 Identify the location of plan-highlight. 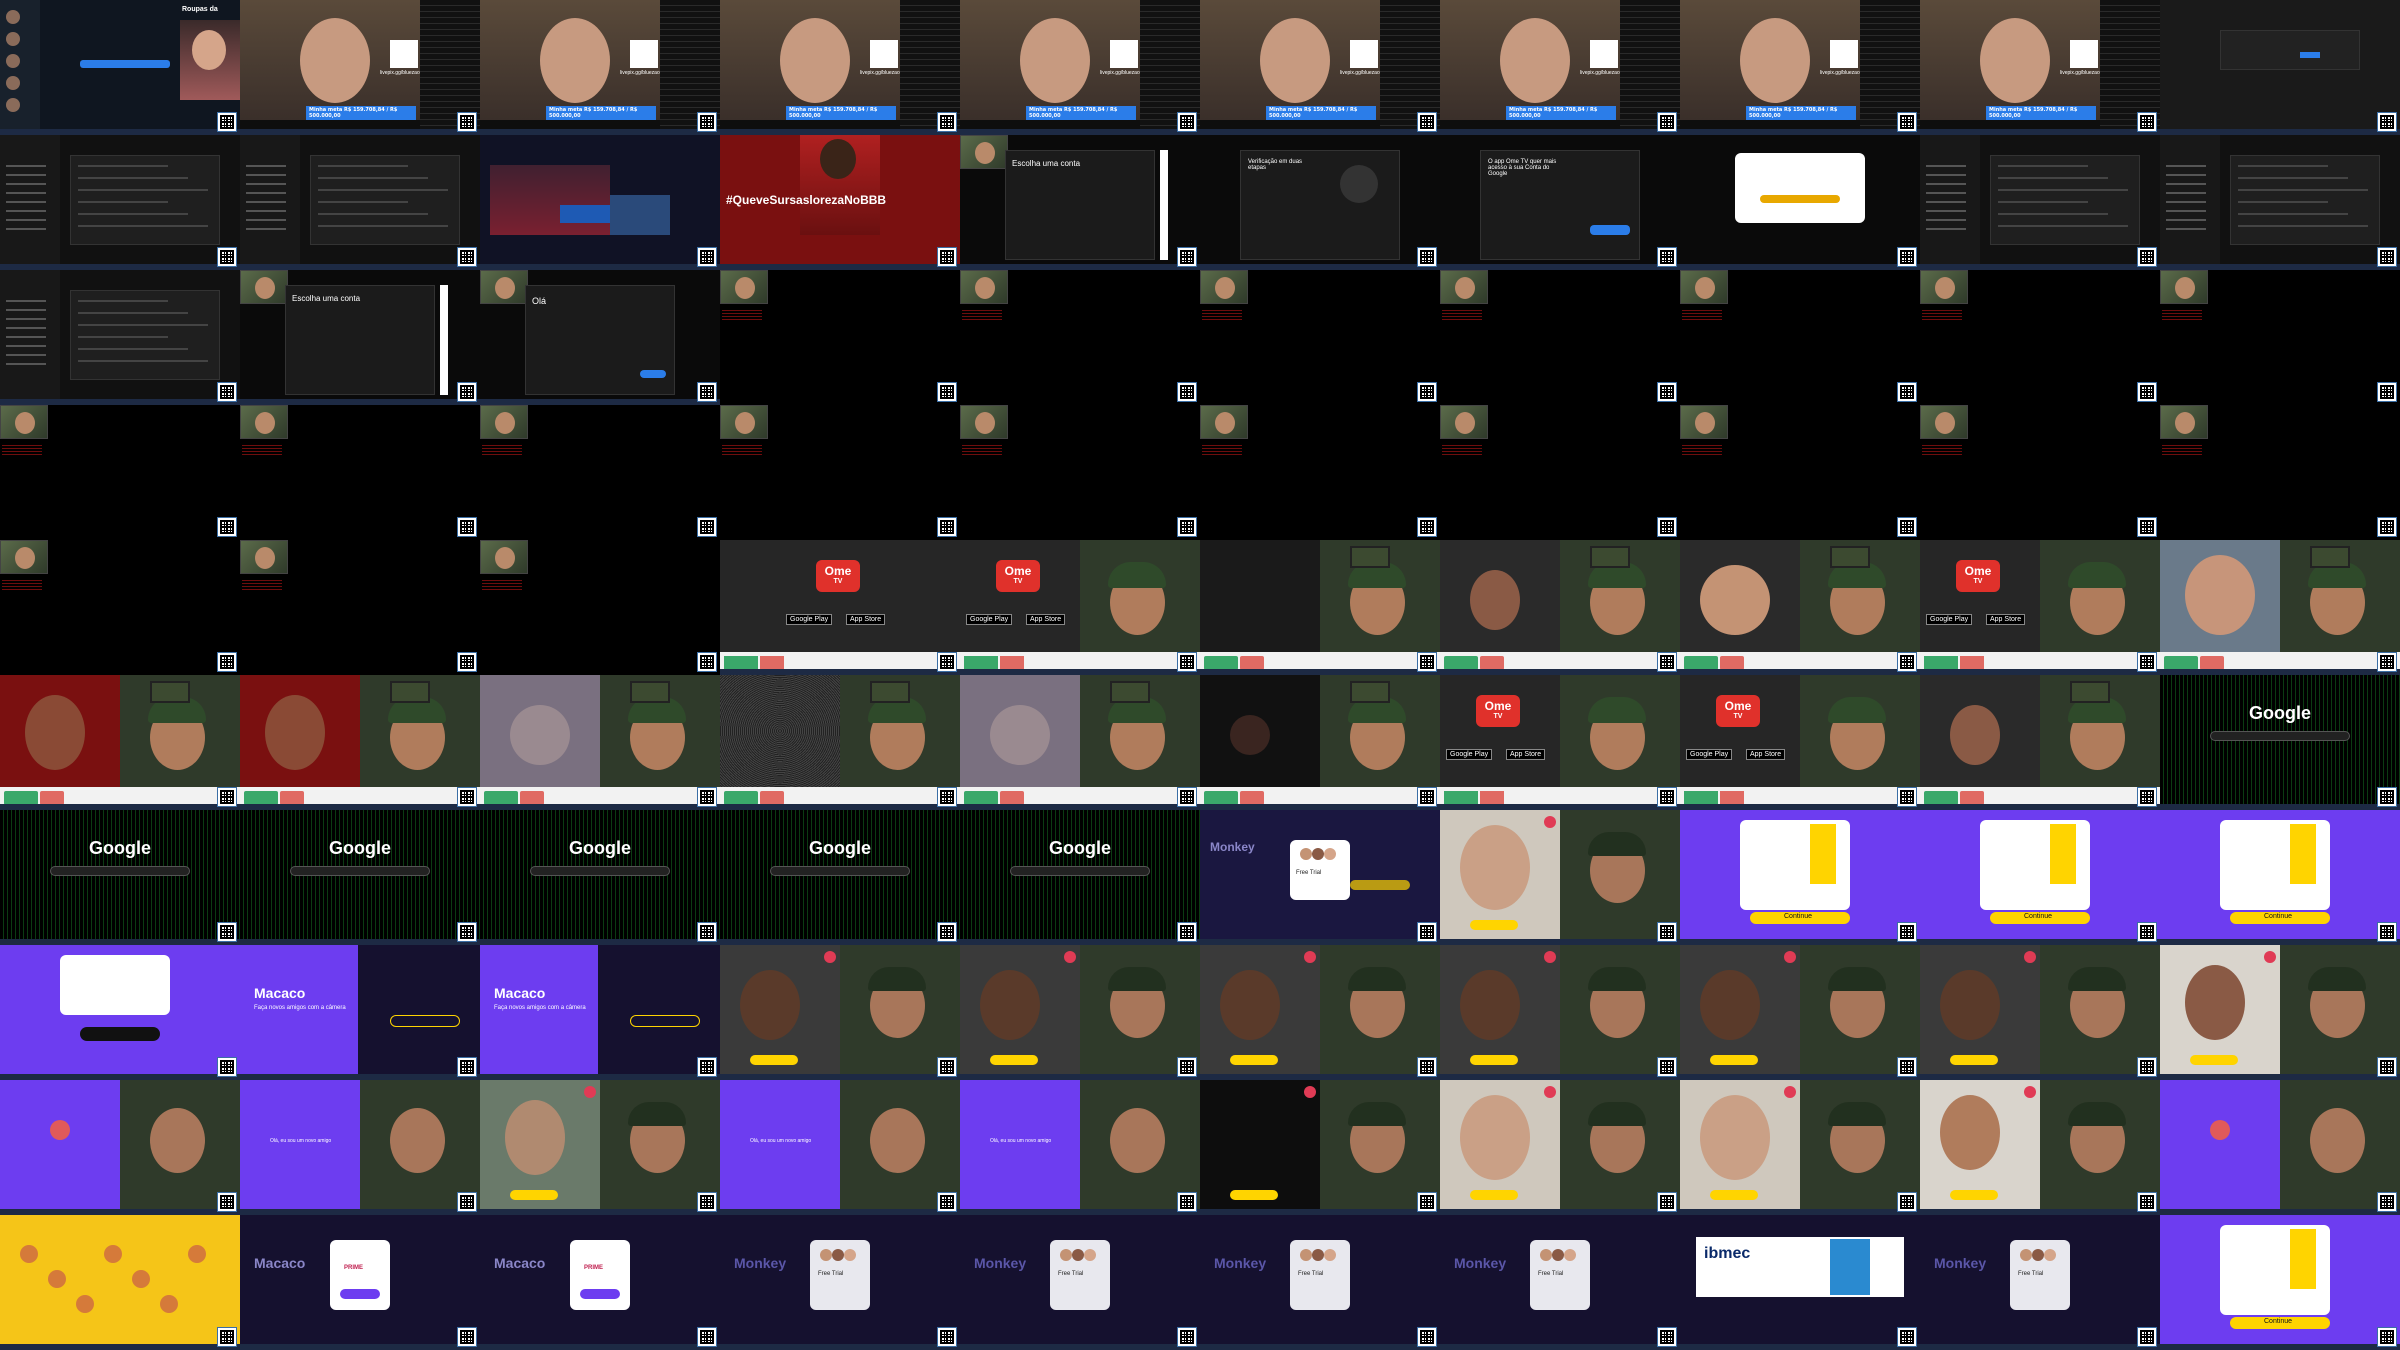
(1823, 854).